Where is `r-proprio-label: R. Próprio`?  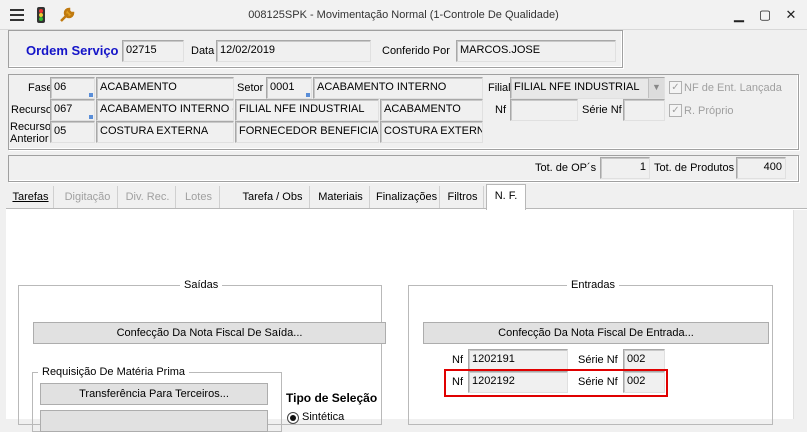
r-proprio-label: R. Próprio is located at coordinates (709, 111).